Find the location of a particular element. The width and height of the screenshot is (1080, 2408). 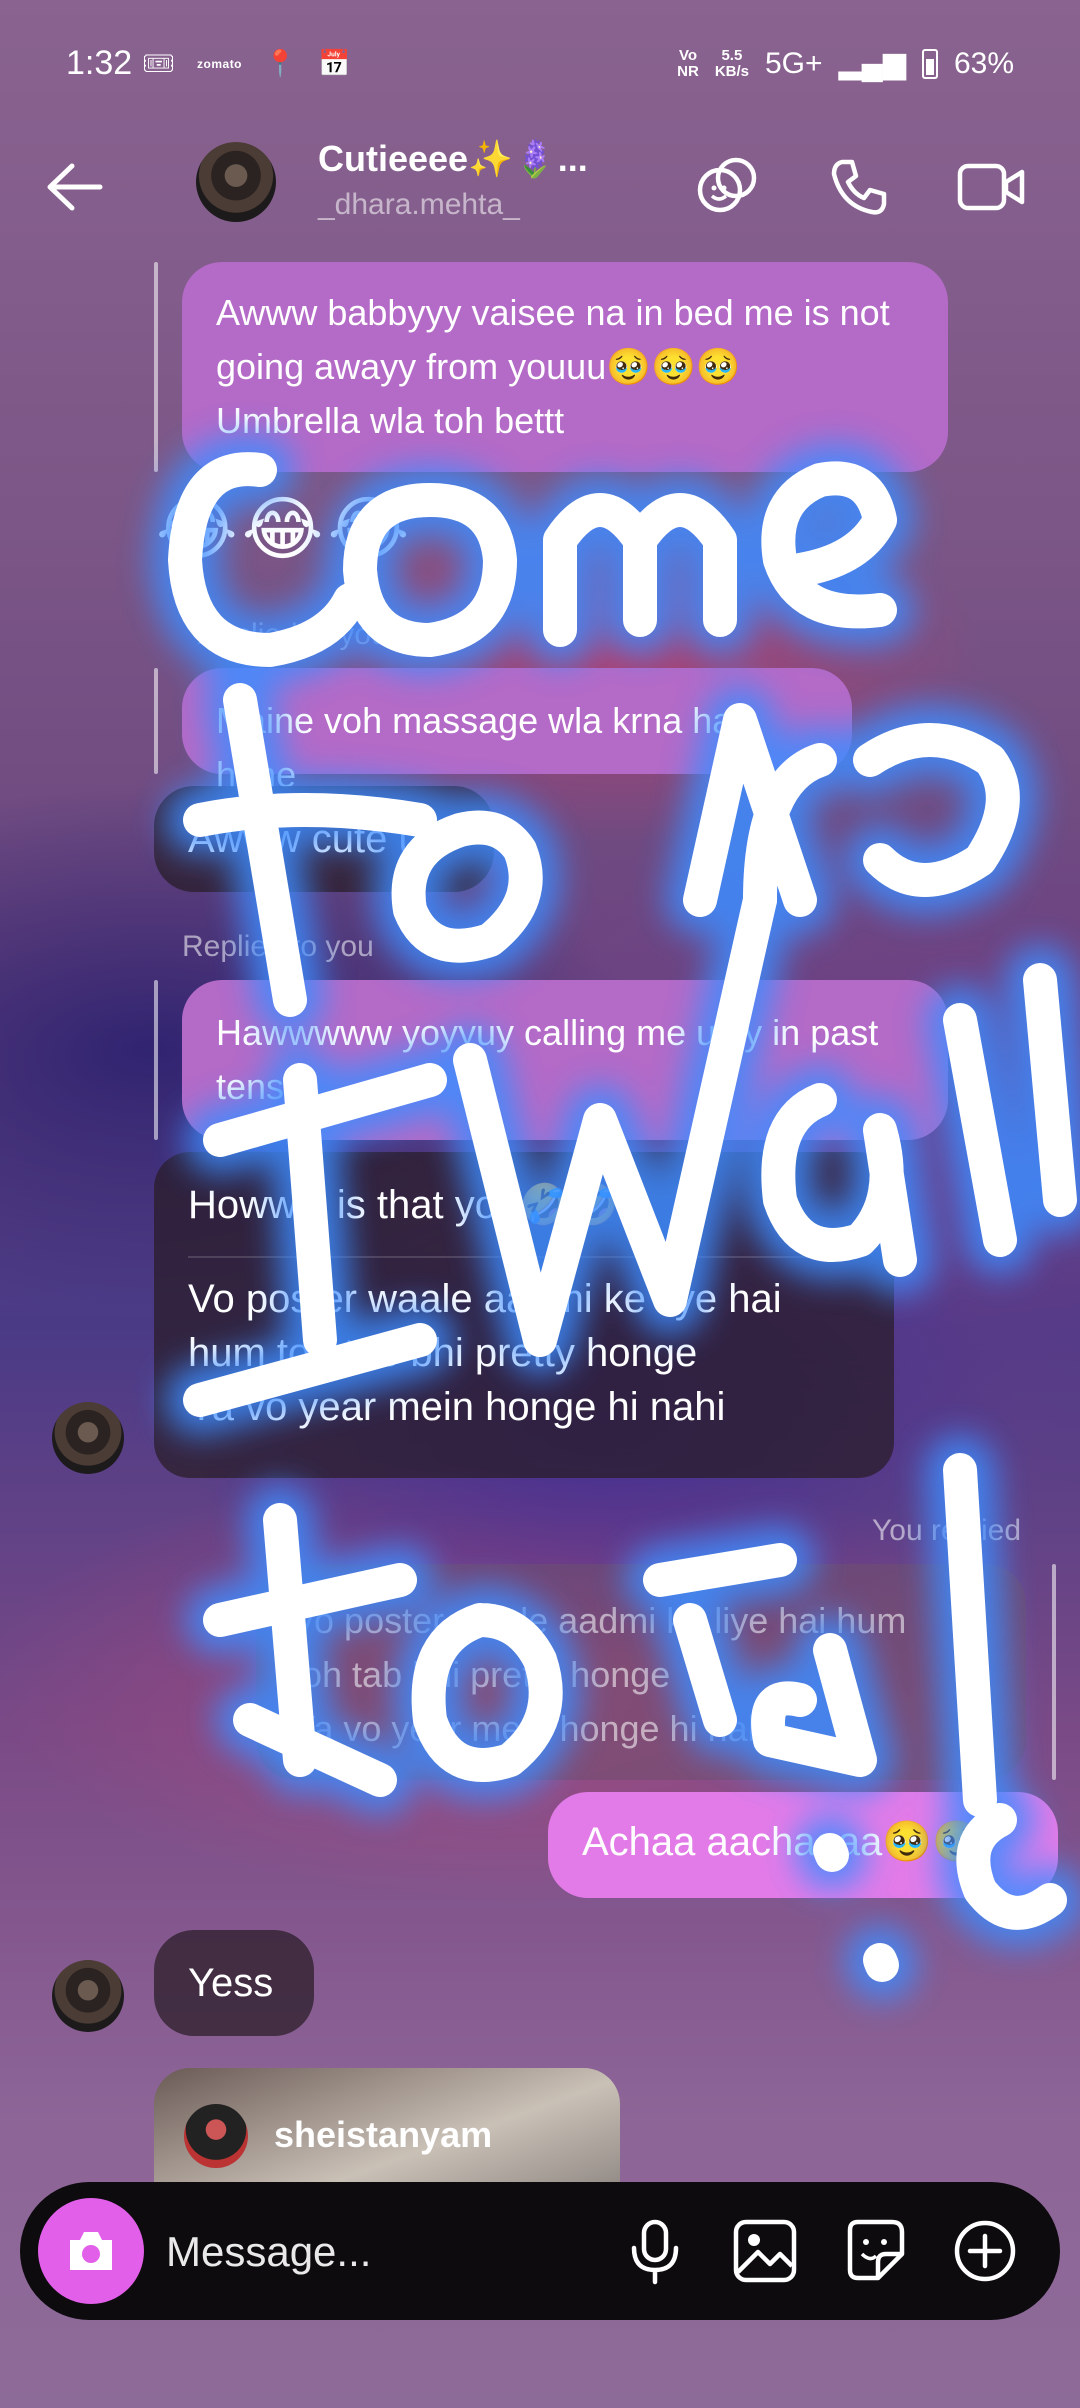

gallery-icon is located at coordinates (765, 2251).